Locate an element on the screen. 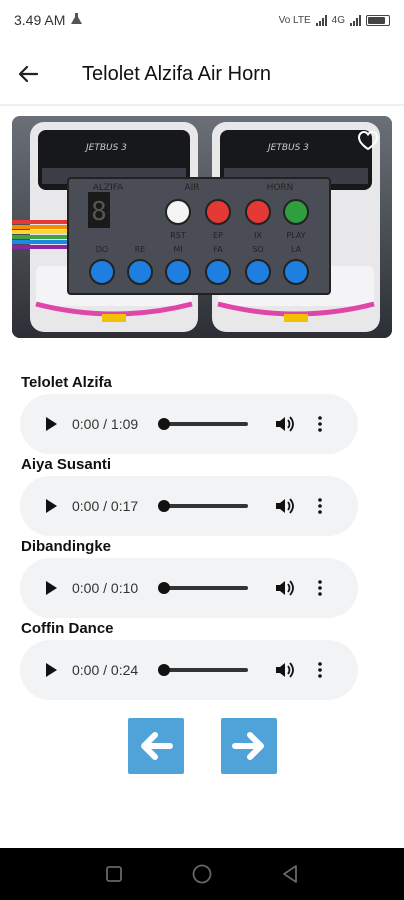 This screenshot has height=900, width=404. playback-time: 0:00 / 1:09 is located at coordinates (105, 424).